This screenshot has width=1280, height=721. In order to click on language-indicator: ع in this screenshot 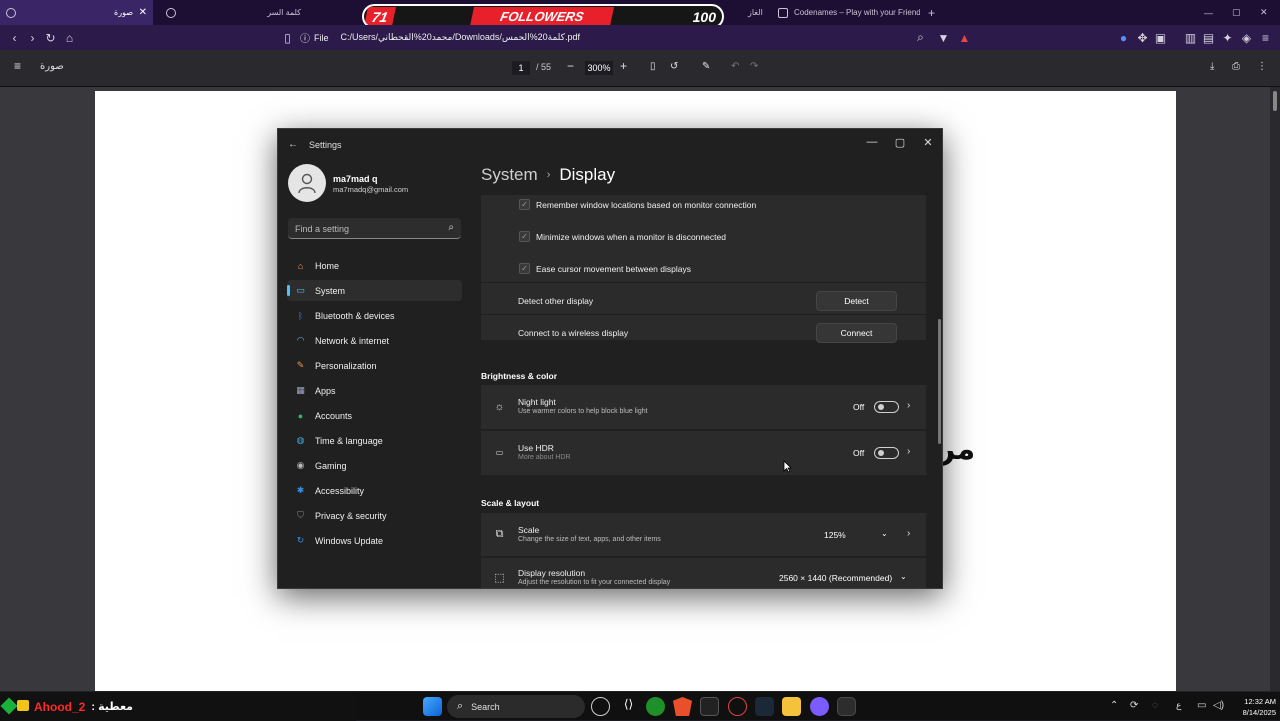, I will do `click(1178, 705)`.